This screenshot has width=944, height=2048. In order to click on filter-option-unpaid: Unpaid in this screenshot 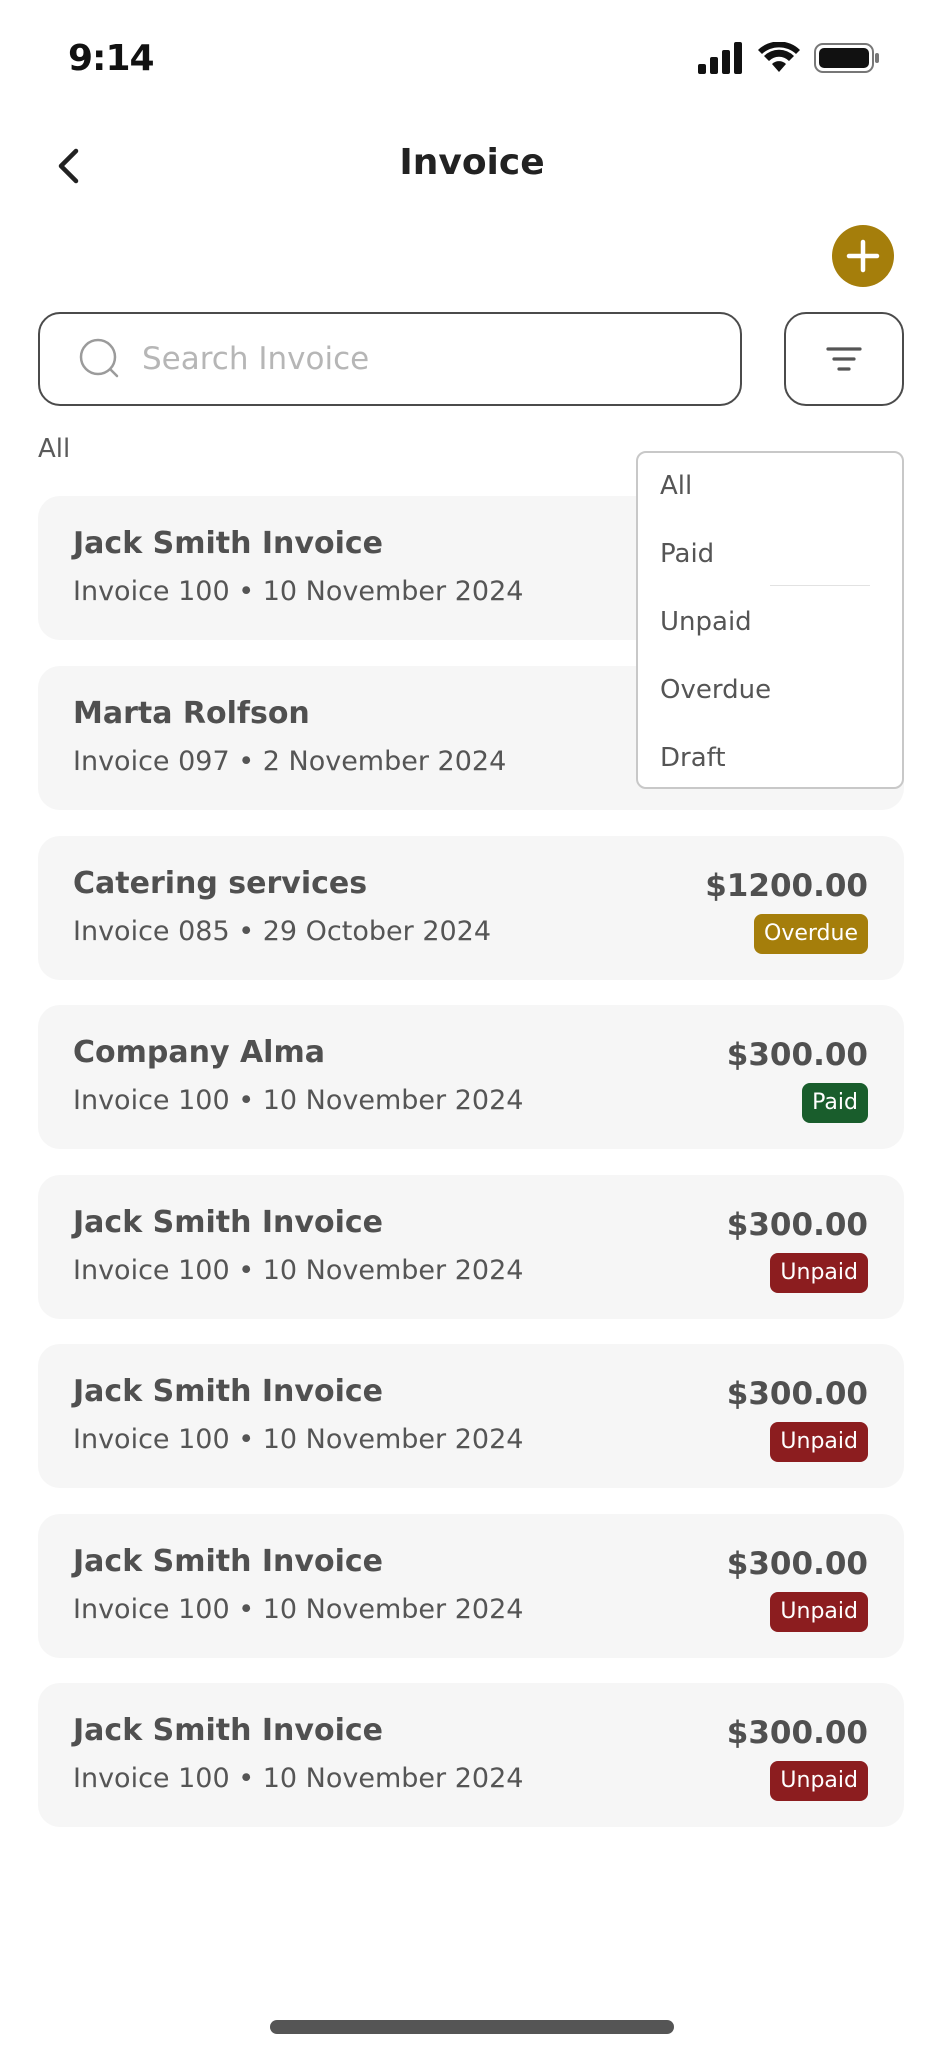, I will do `click(706, 622)`.